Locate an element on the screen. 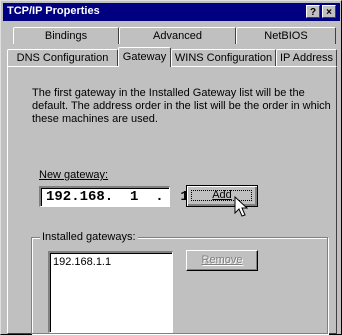 The width and height of the screenshot is (342, 335). tab-wins-configuration: WINS Configuration is located at coordinates (223, 57).